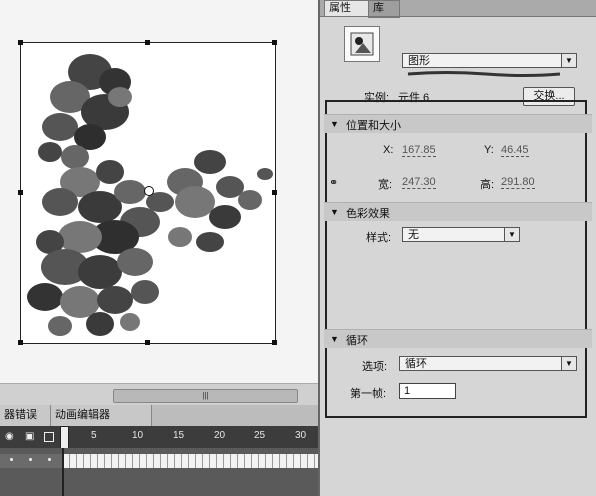 This screenshot has height=496, width=596. What do you see at coordinates (413, 235) in the screenshot?
I see `style-value: 无` at bounding box center [413, 235].